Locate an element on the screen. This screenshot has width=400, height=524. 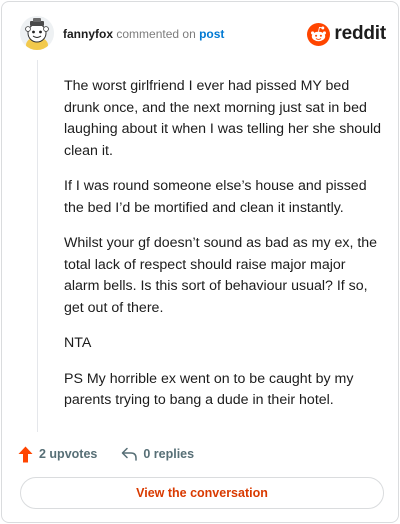
upvote-count: 2 upvotes is located at coordinates (68, 454).